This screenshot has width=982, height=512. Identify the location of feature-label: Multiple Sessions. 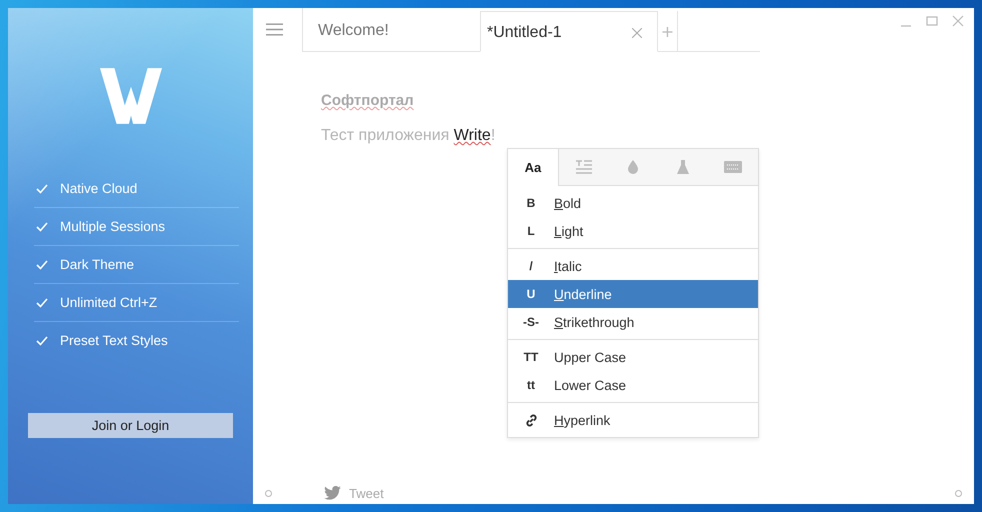
(113, 226).